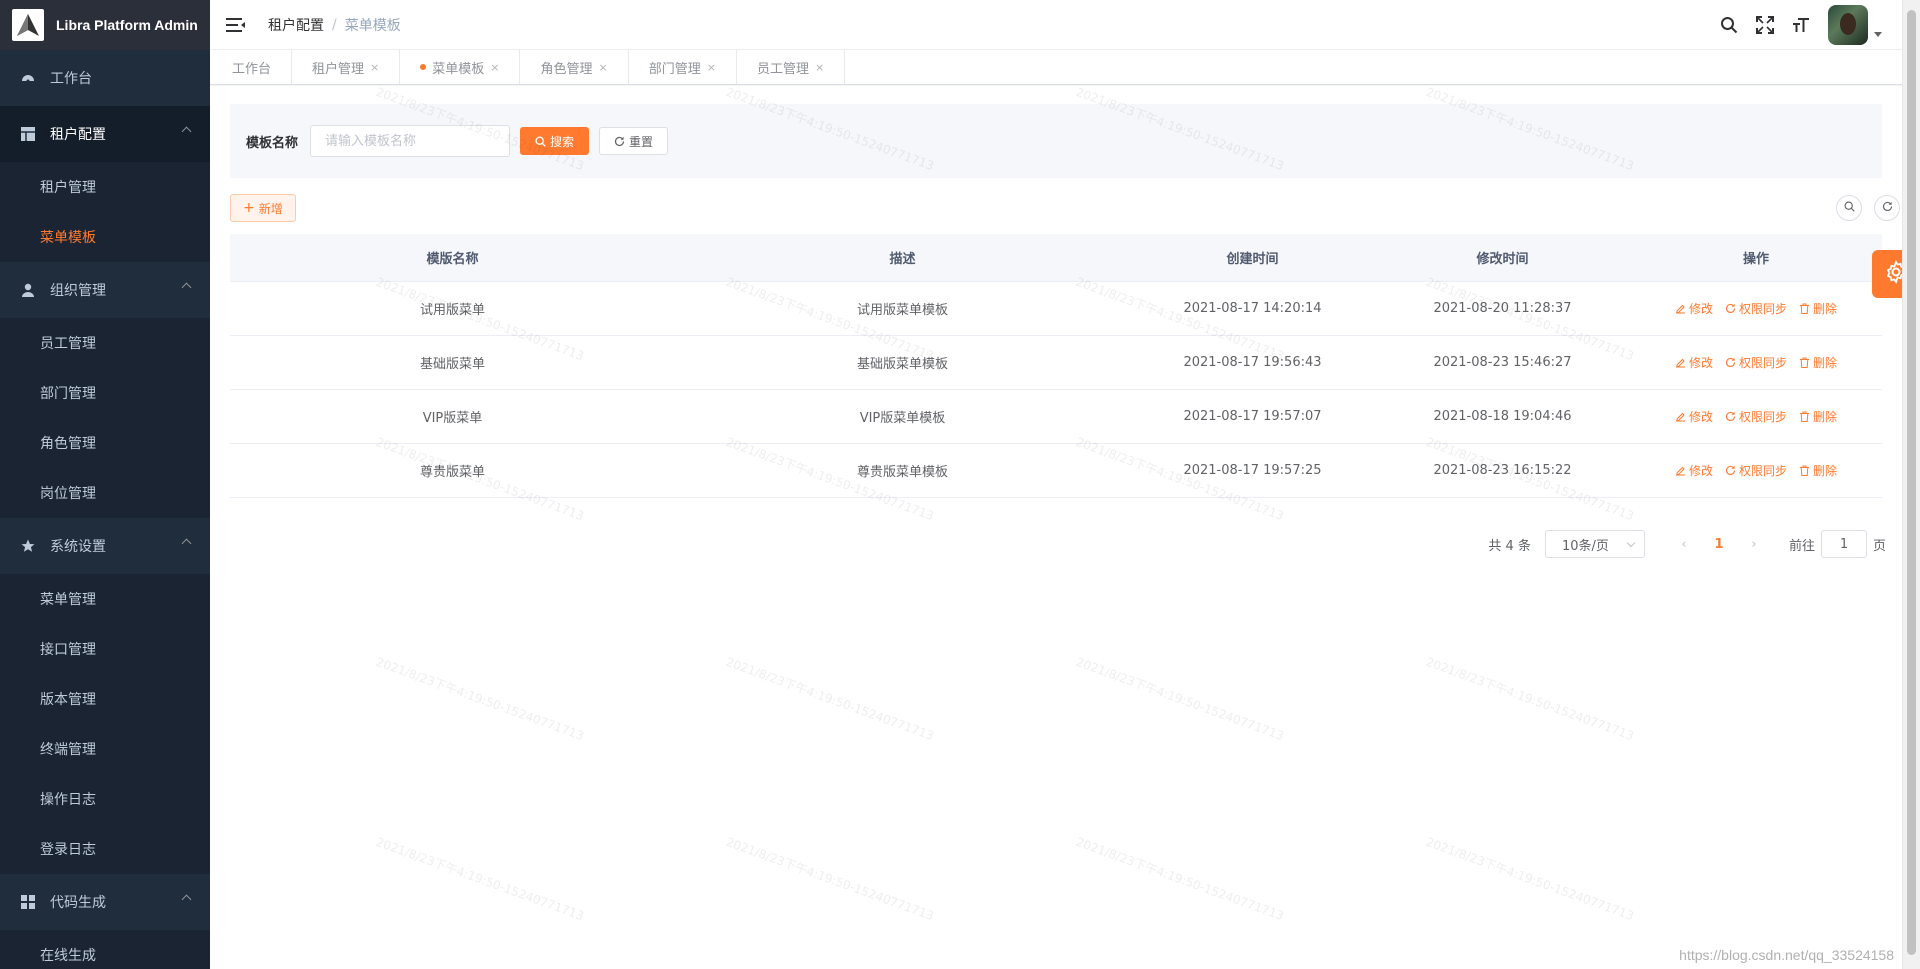  Describe the element at coordinates (791, 67) in the screenshot. I see `tab-employee-manage: 员工管理 ×` at that location.